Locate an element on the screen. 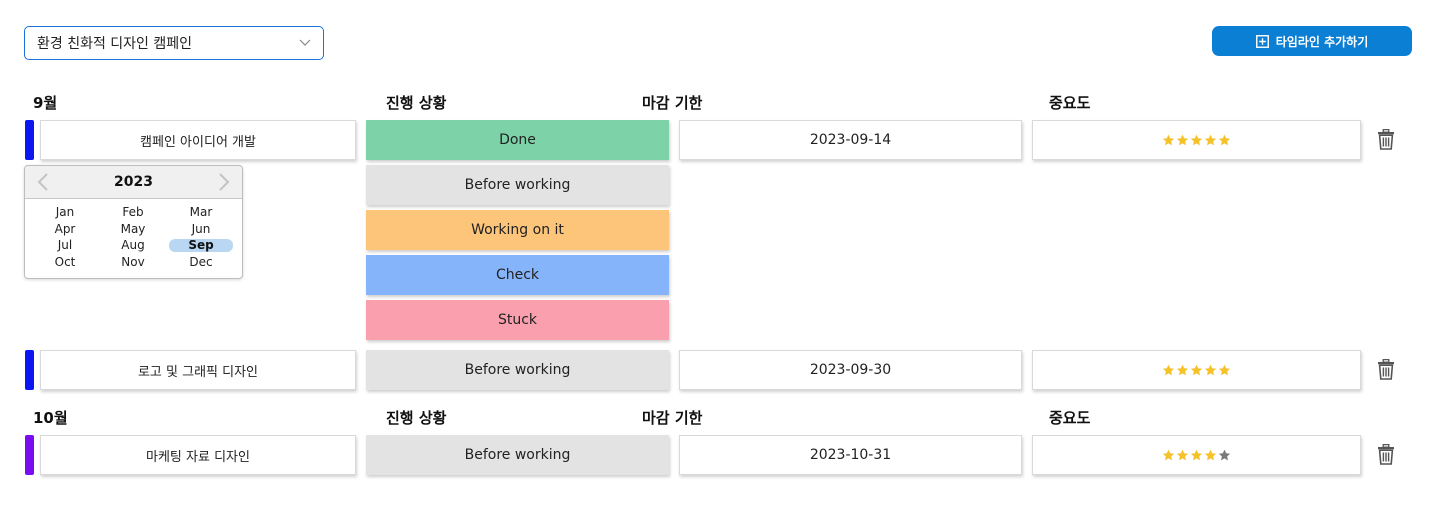  deadline-value: 2023-09-30 is located at coordinates (850, 370).